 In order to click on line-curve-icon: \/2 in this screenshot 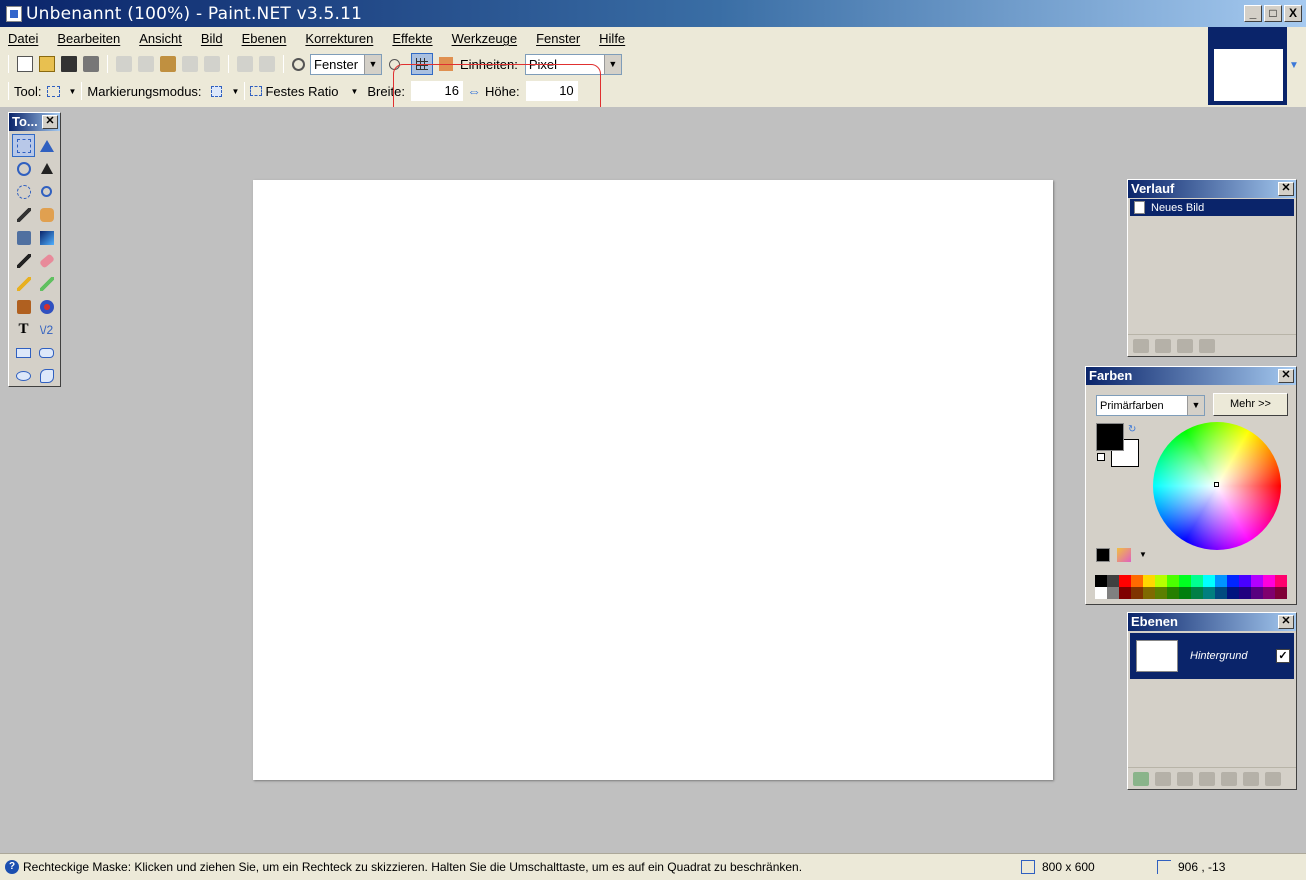, I will do `click(46, 329)`.